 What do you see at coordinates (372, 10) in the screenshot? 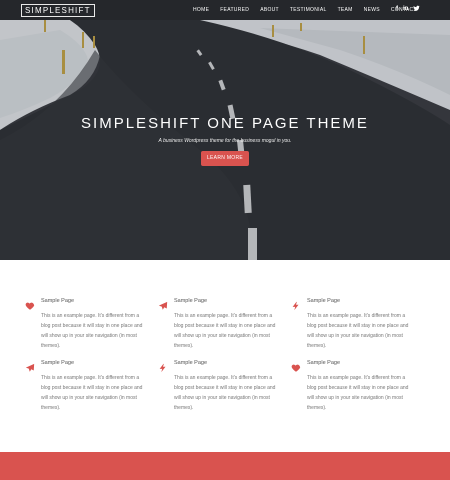
I see `nav-news: NEWS` at bounding box center [372, 10].